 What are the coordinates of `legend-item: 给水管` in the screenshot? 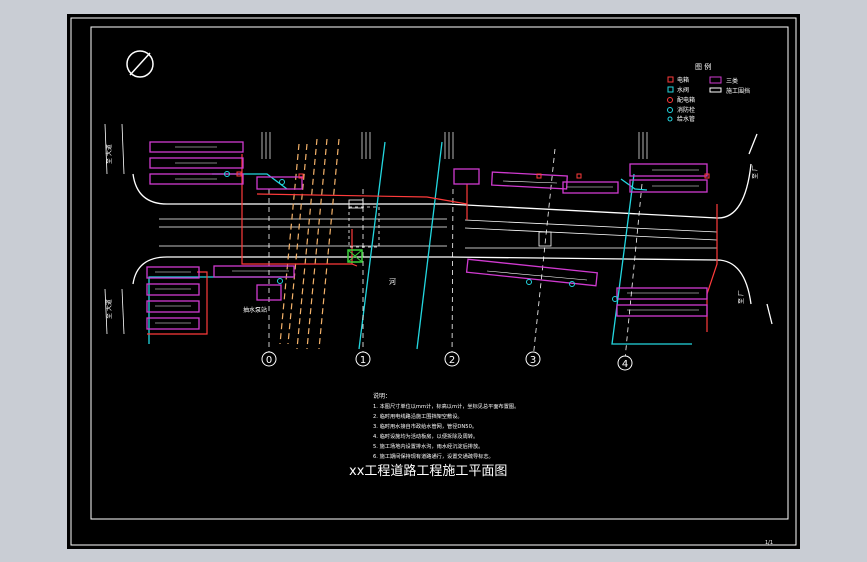 It's located at (686, 119).